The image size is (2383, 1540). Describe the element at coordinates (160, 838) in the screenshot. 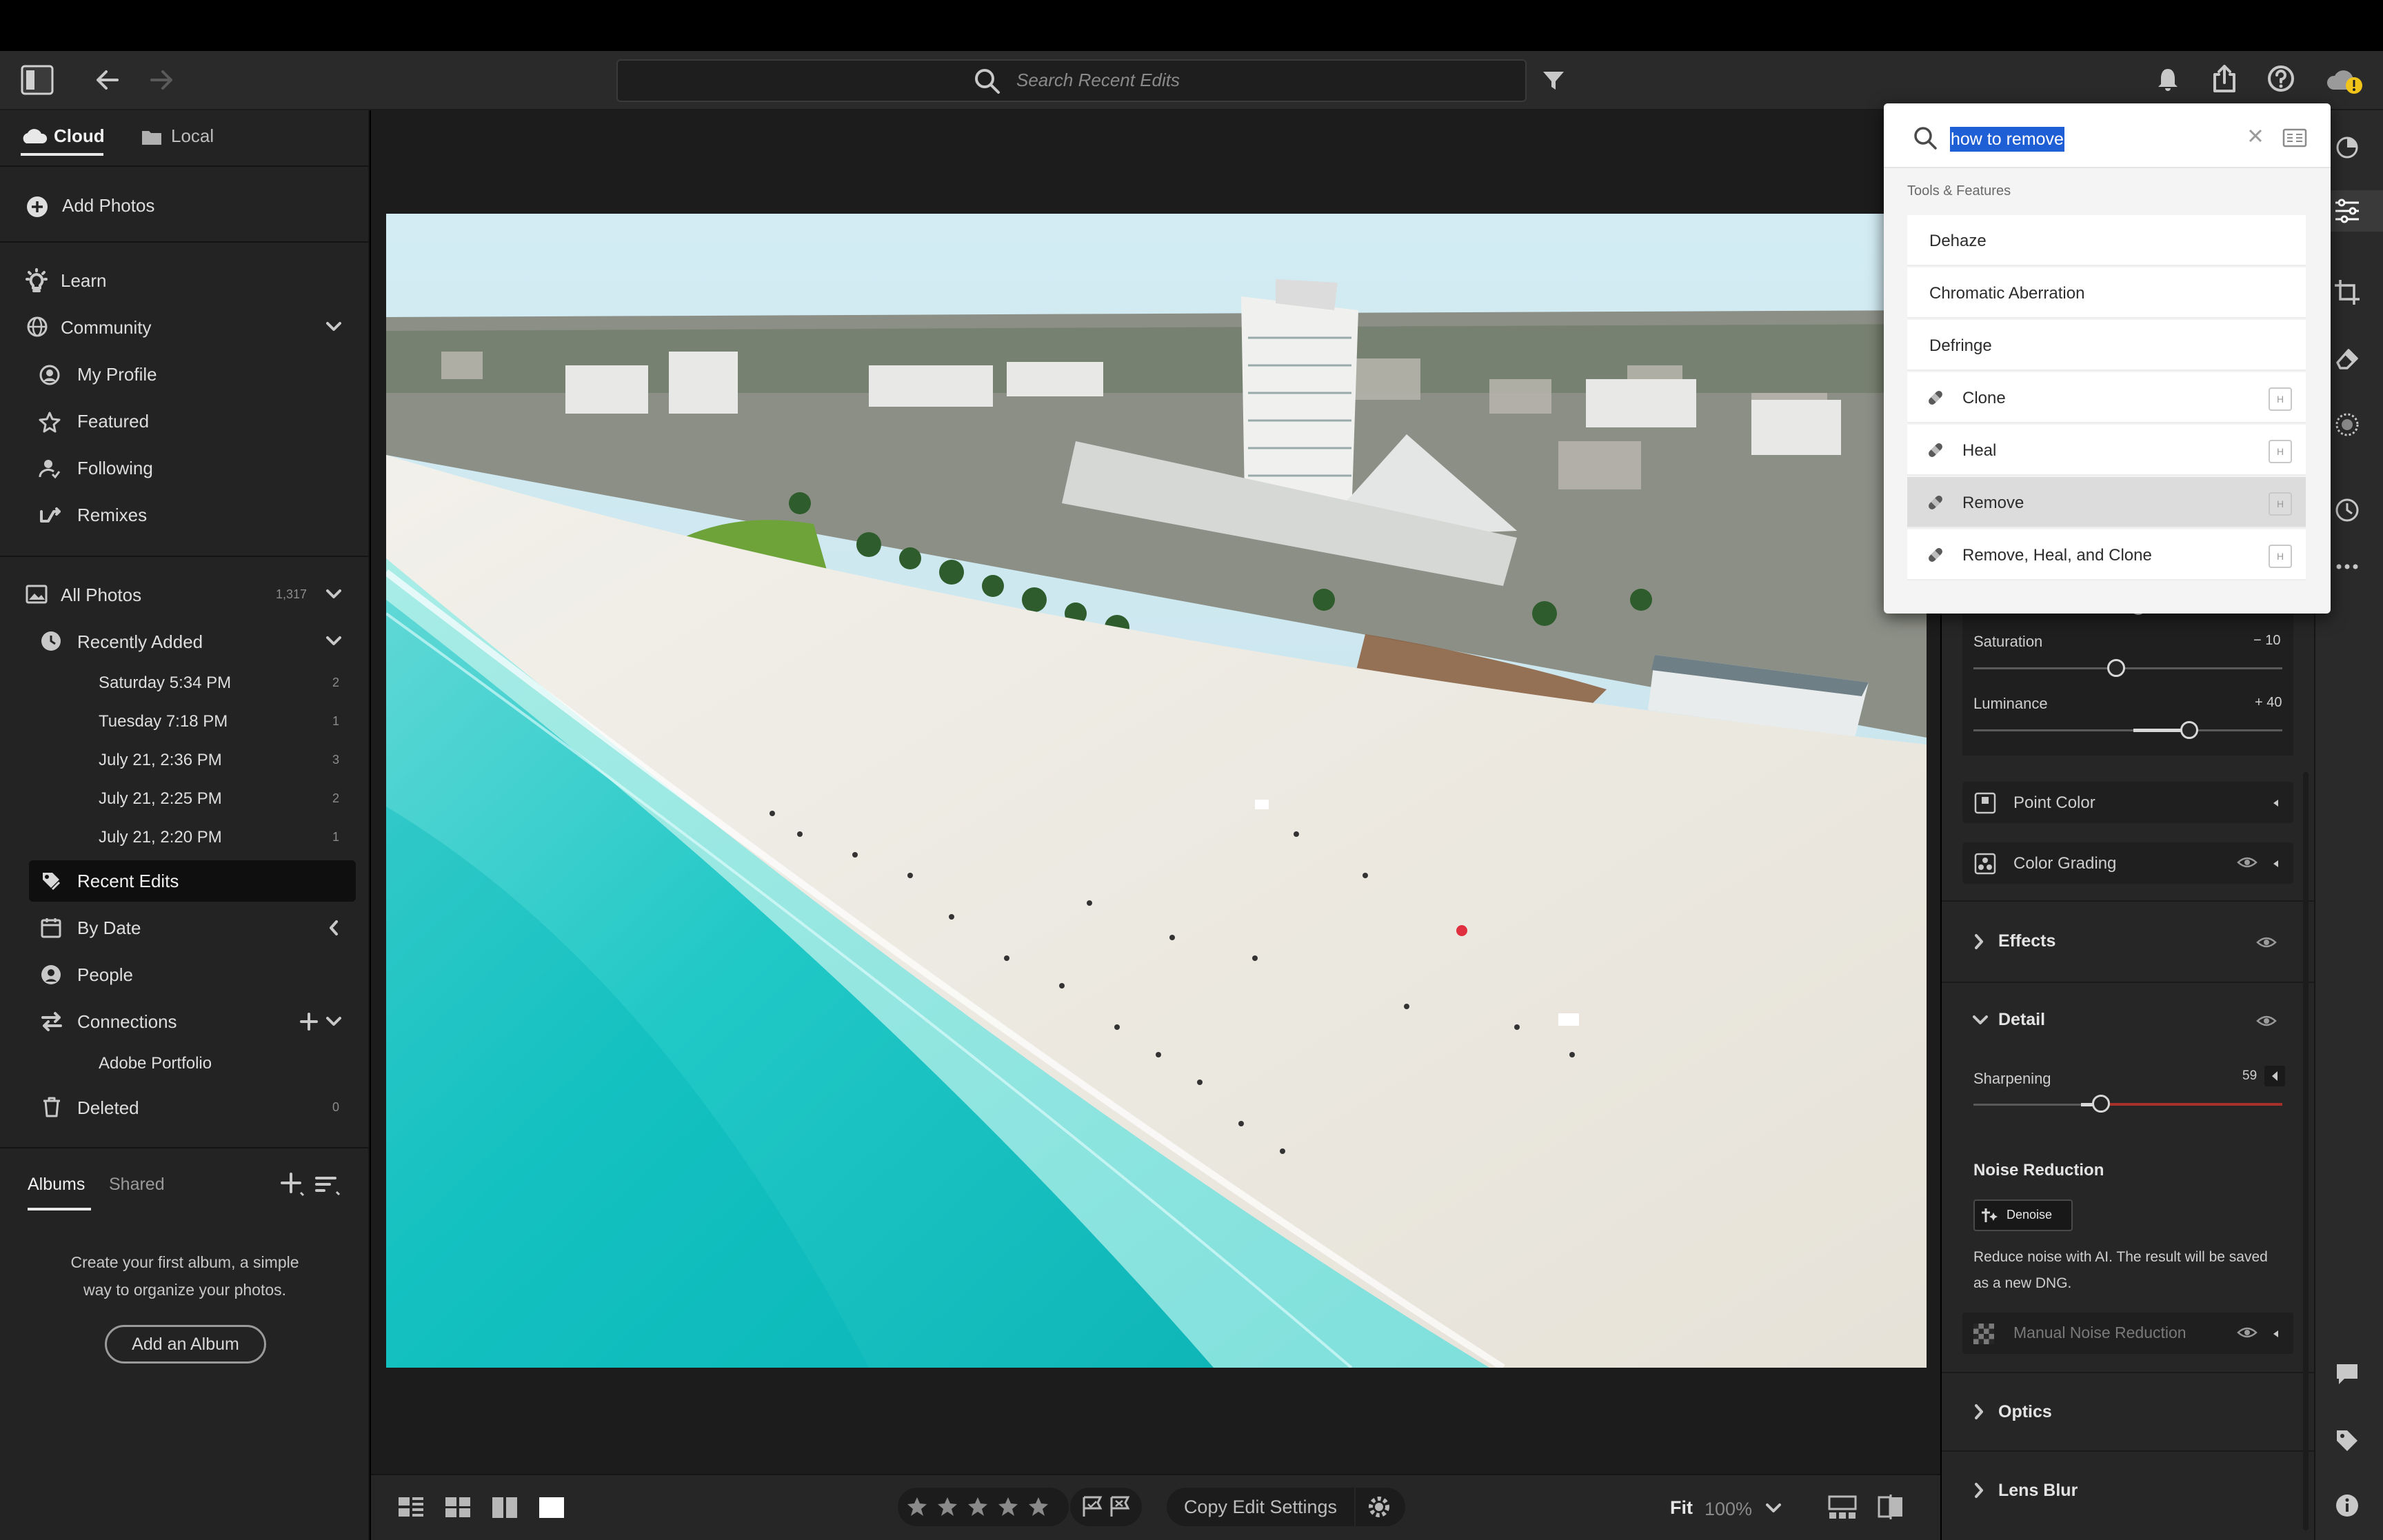

I see `recent-group-item: July 21, 2:20 PM` at that location.